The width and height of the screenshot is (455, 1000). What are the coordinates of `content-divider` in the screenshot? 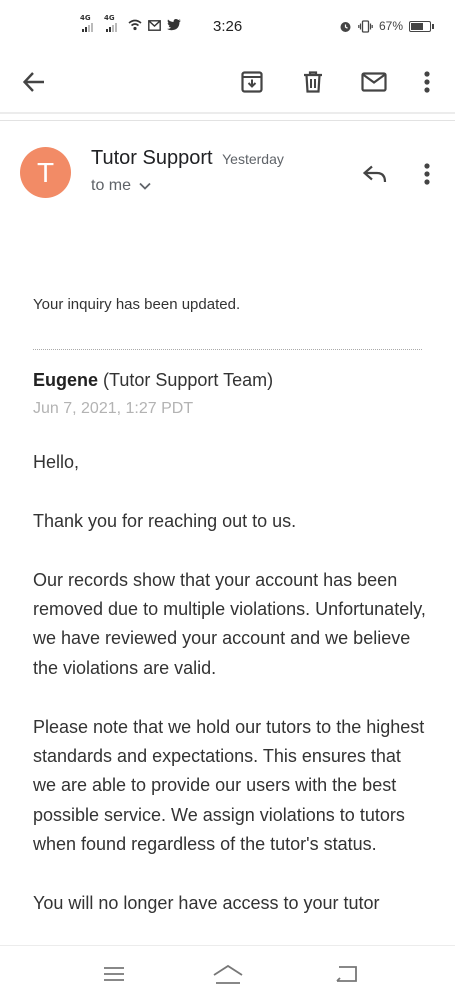 It's located at (227, 349).